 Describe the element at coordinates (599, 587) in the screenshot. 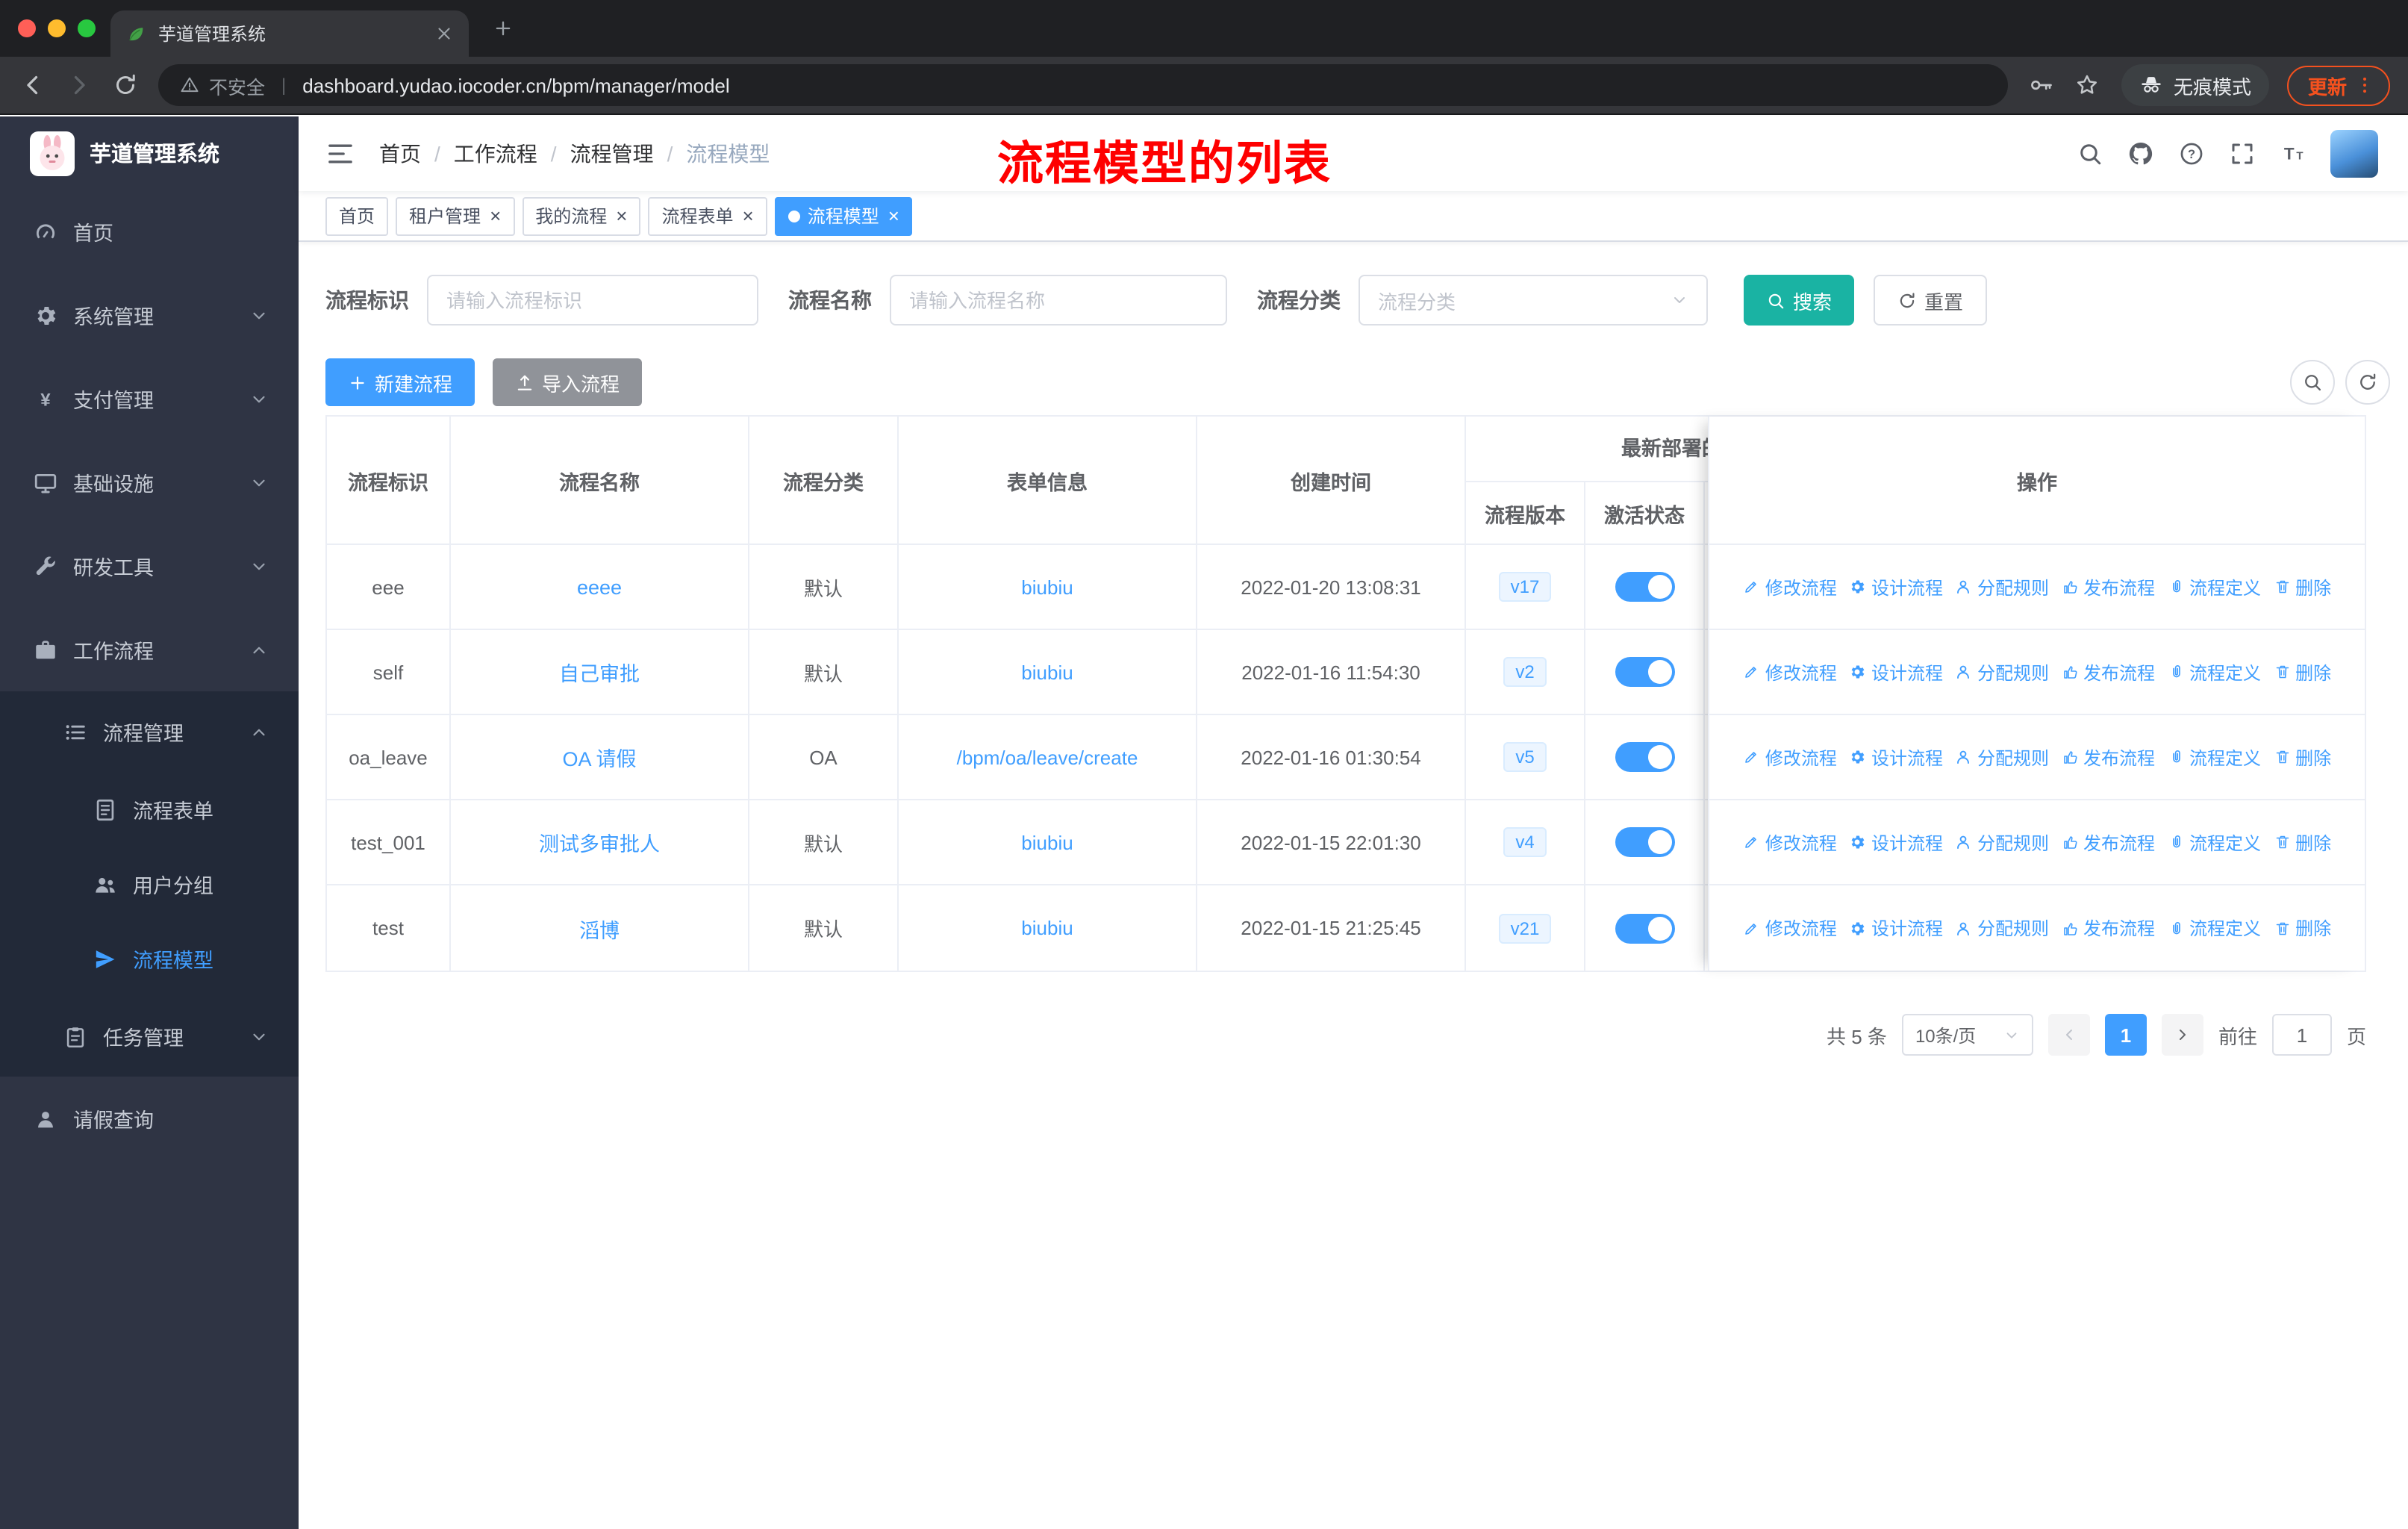

I see `process-name-link: eeee` at that location.